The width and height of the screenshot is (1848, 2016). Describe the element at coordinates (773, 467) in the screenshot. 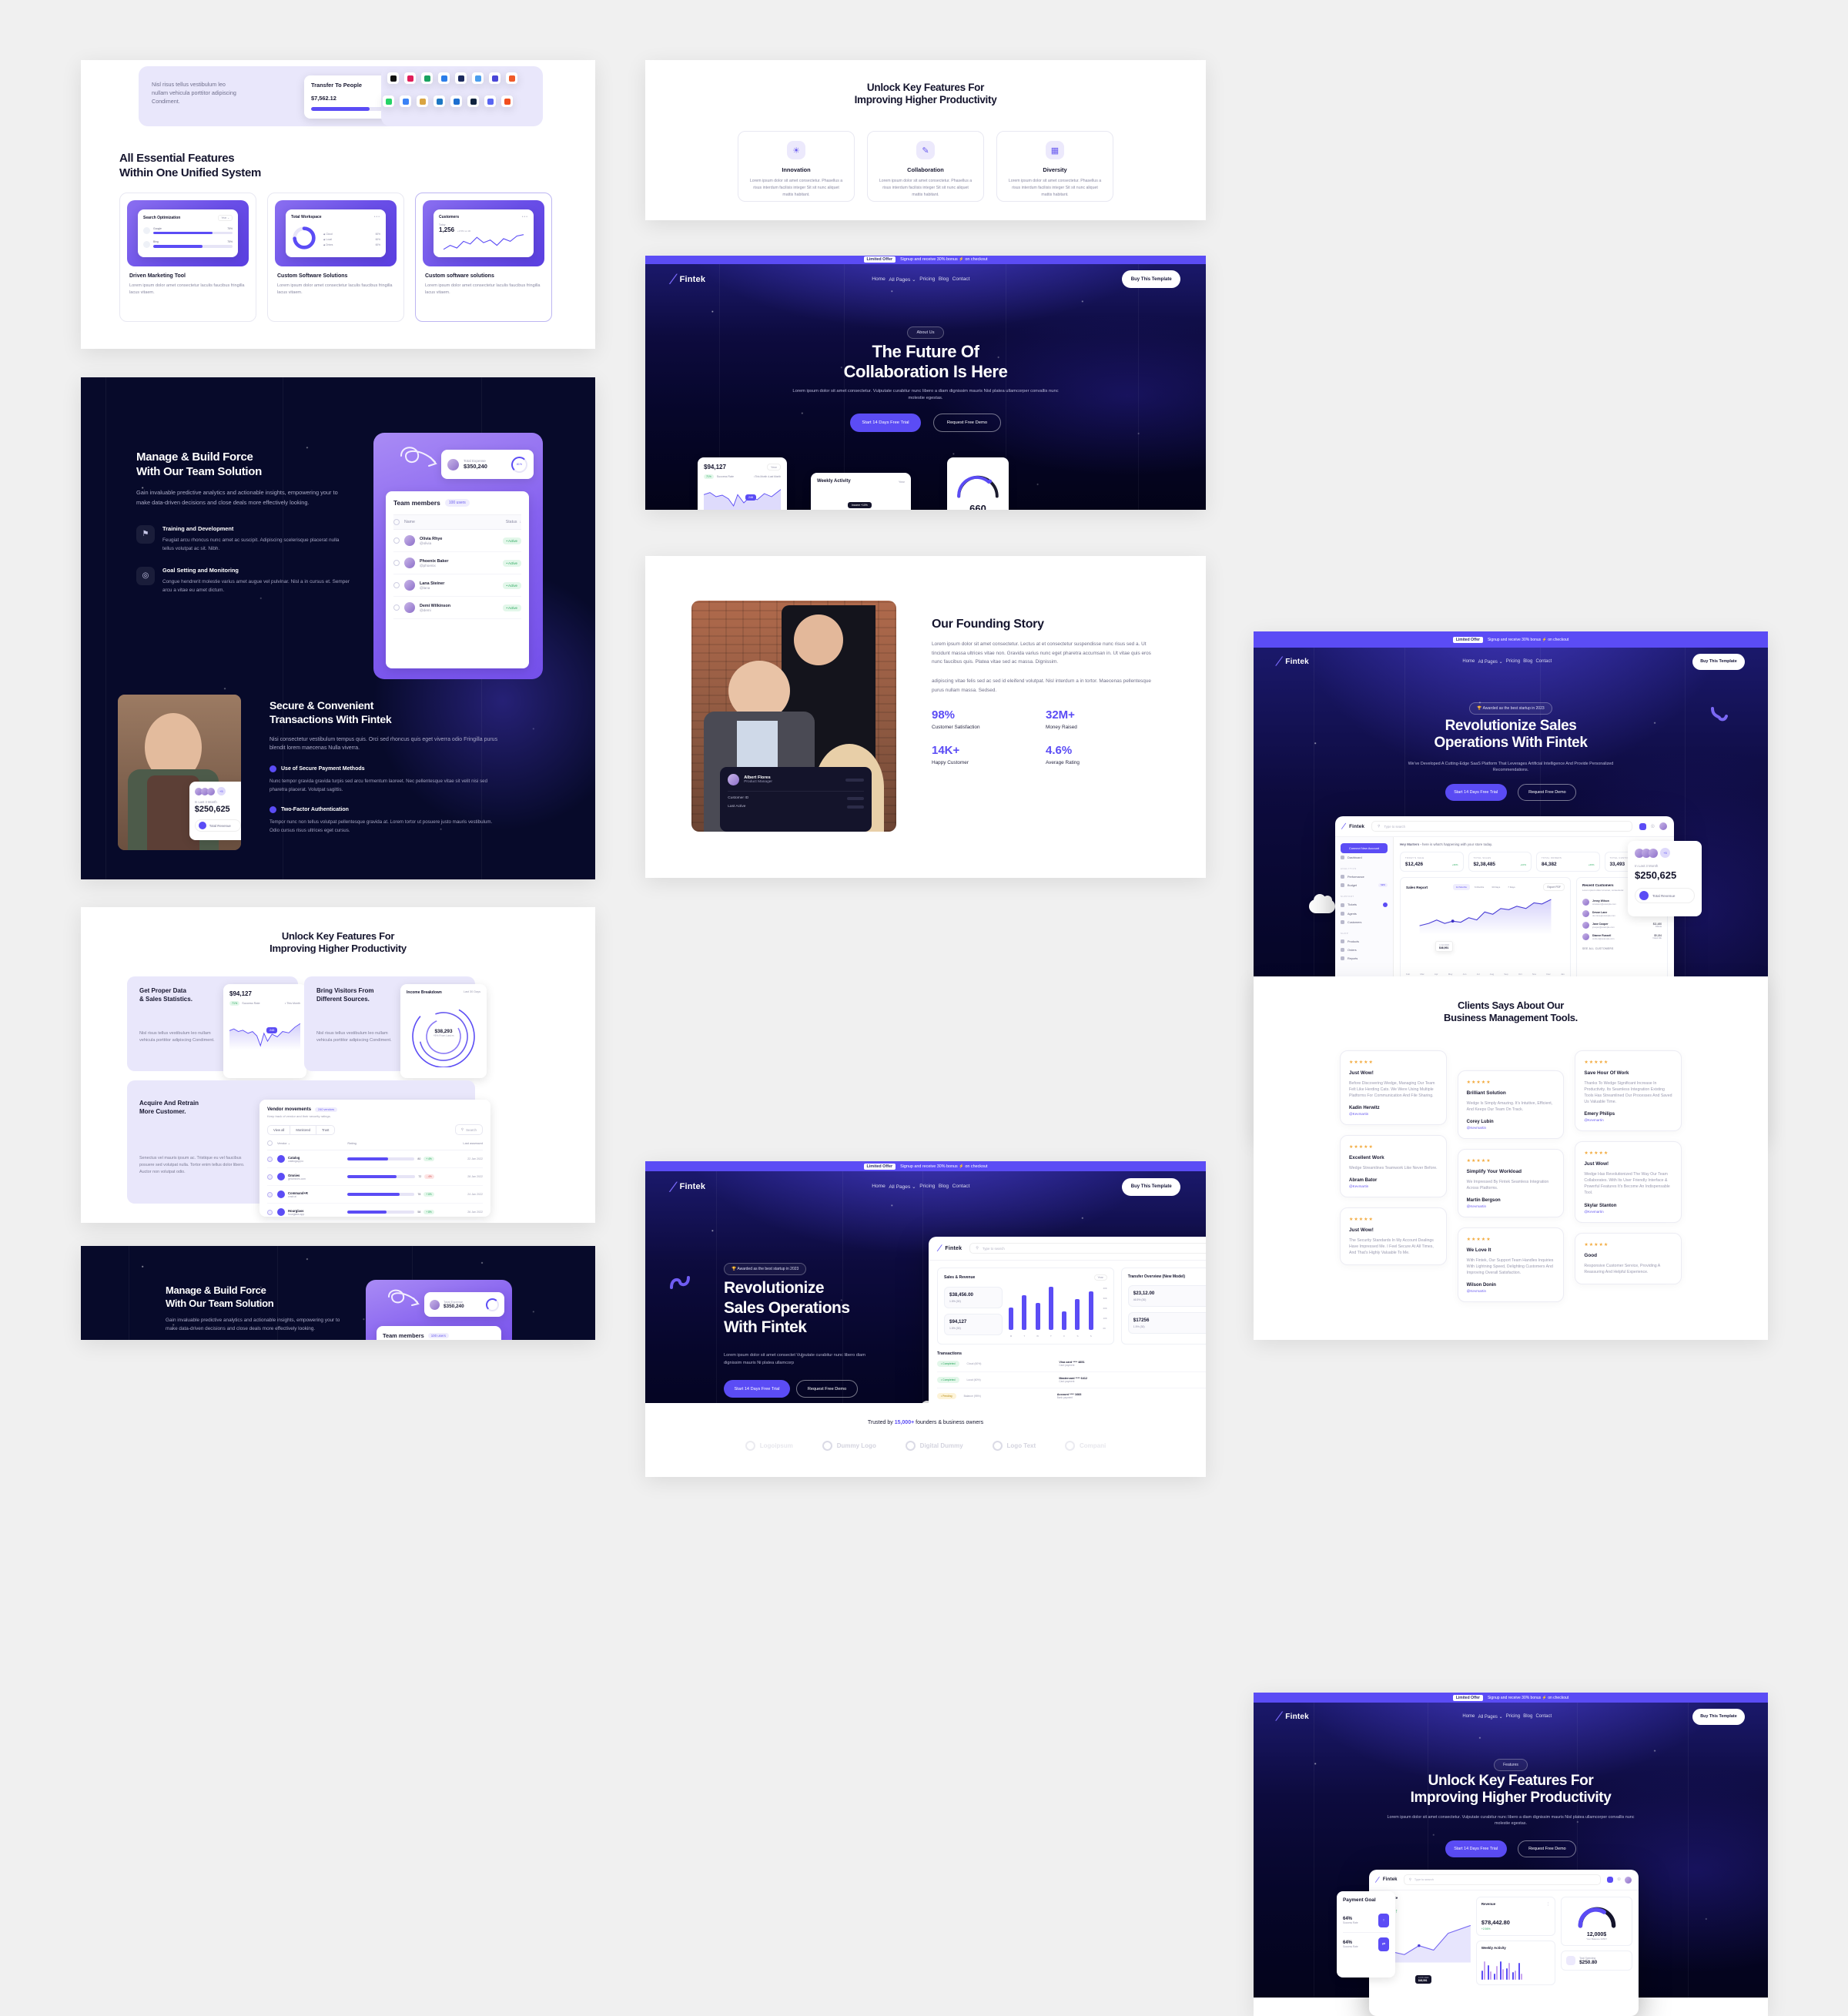

I see `hero-shot1-filter: Year` at that location.